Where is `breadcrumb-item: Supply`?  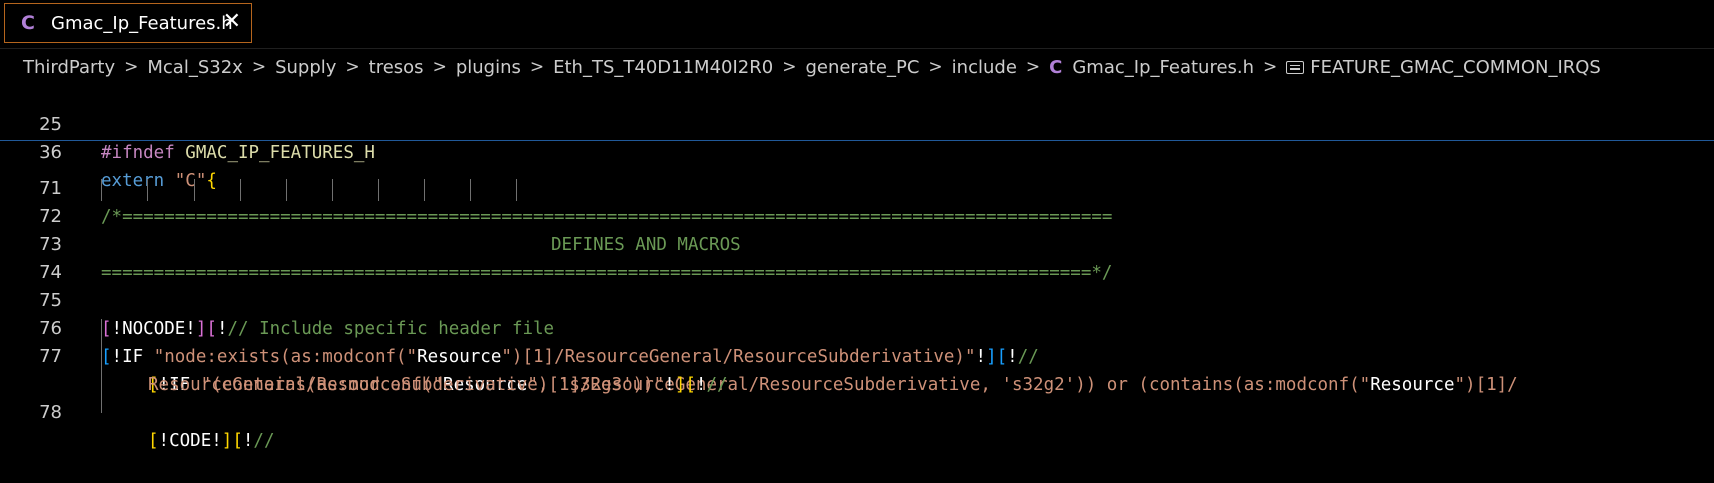 breadcrumb-item: Supply is located at coordinates (305, 67).